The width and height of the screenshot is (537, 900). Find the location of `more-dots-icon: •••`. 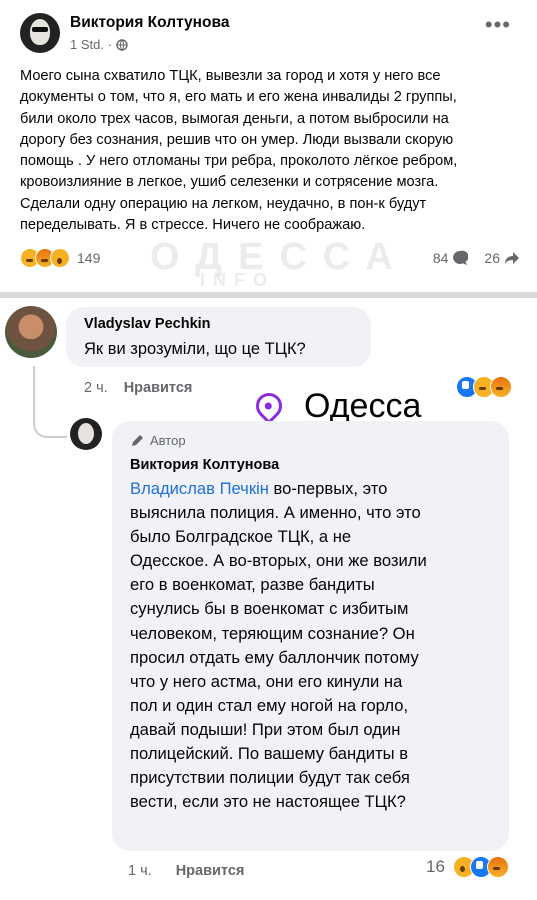

more-dots-icon: ••• is located at coordinates (498, 25).